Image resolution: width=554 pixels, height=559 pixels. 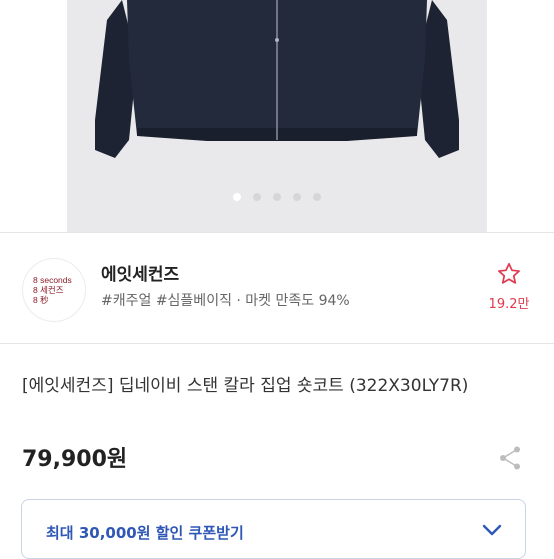 I want to click on store-tags: #캐주얼 #심플베이직 · 마켓 만족도 94%, so click(x=225, y=301).